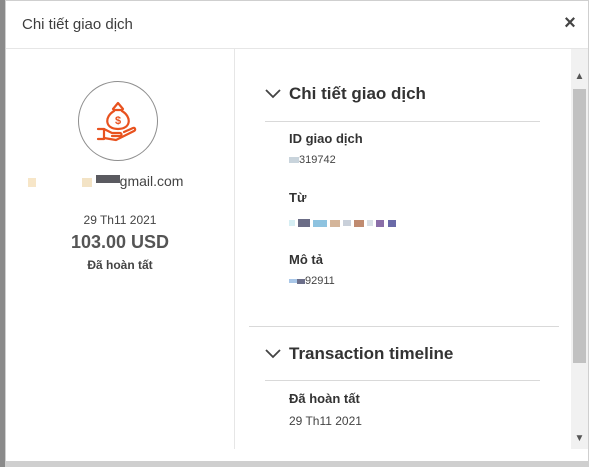 The width and height of the screenshot is (589, 467). Describe the element at coordinates (326, 138) in the screenshot. I see `transaction-id-label: ID giao dịch` at that location.